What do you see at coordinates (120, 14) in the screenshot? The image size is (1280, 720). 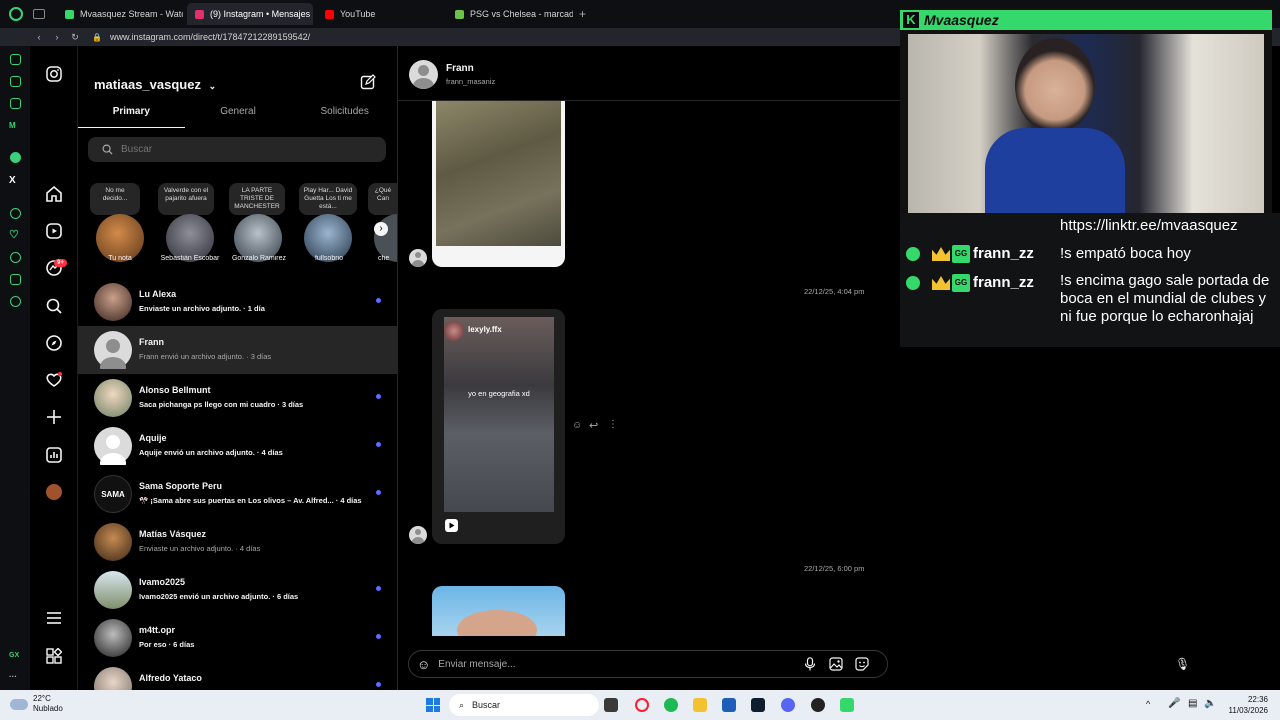 I see `browser-tab-stream: Mvaasquez Stream - Watc` at bounding box center [120, 14].